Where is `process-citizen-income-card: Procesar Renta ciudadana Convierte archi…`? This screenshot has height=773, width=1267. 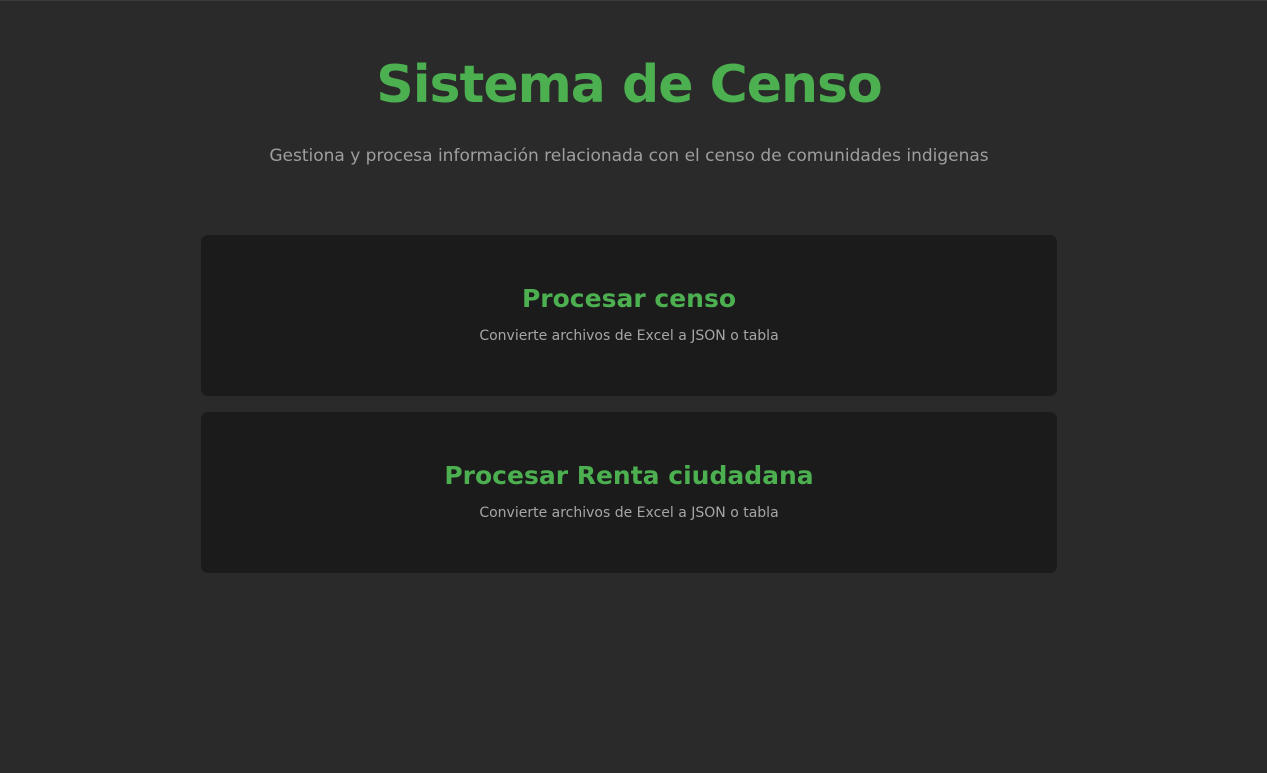 process-citizen-income-card: Procesar Renta ciudadana Convierte archi… is located at coordinates (629, 492).